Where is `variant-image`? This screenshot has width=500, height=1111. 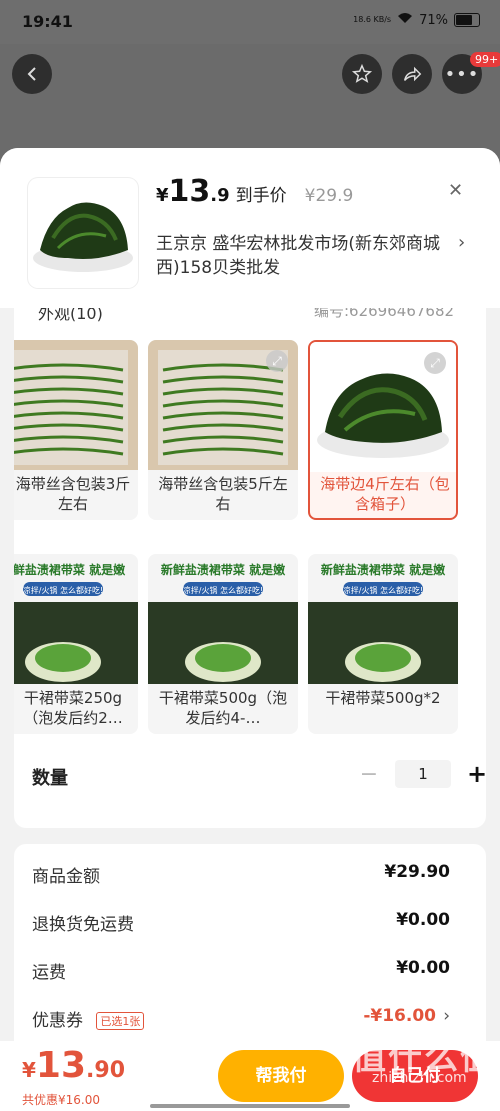 variant-image is located at coordinates (76, 405).